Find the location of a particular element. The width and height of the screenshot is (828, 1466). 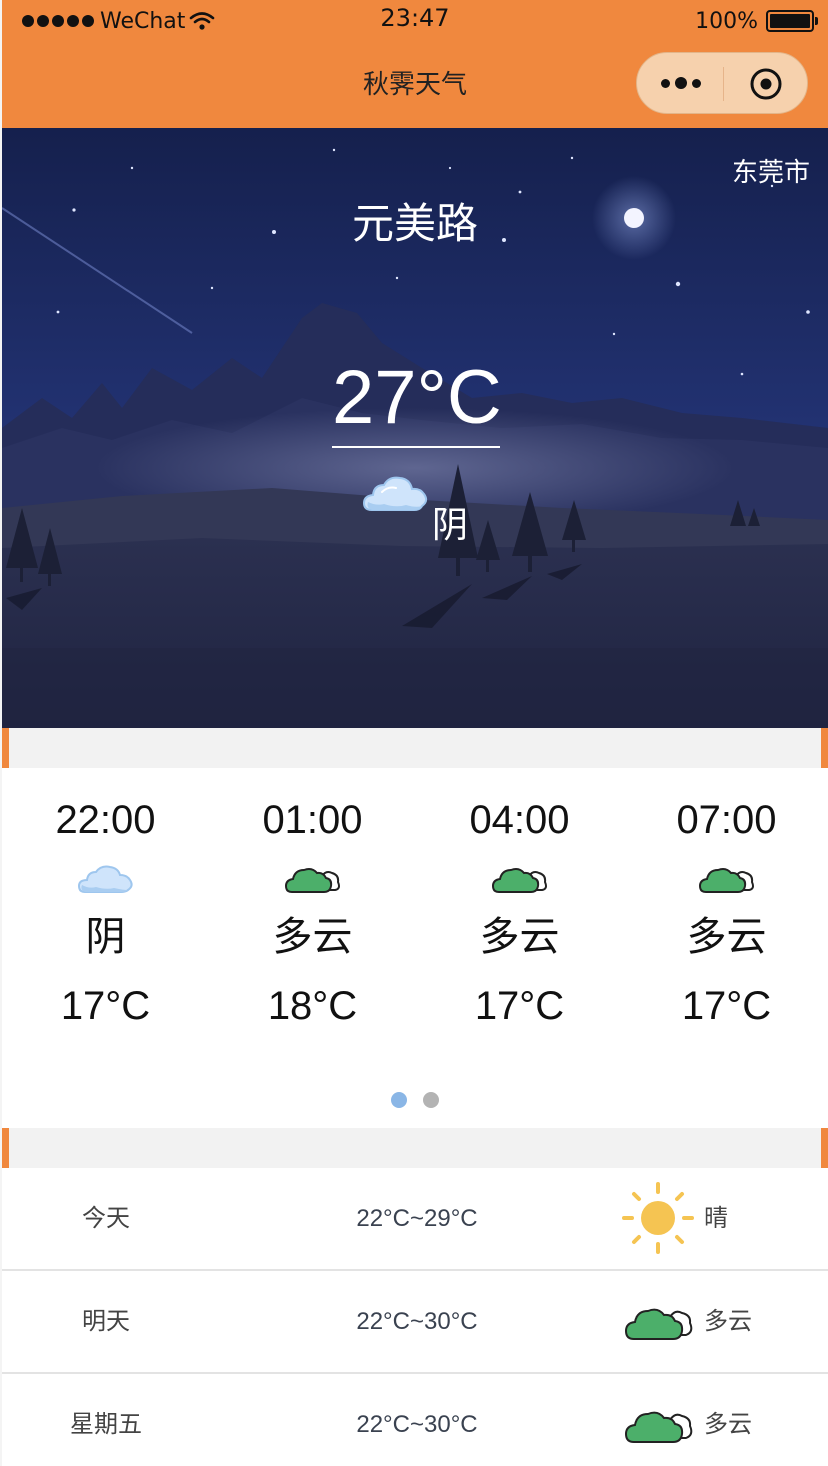

daily-row: 星期五 22°C~30°C 多云 is located at coordinates (415, 1420).